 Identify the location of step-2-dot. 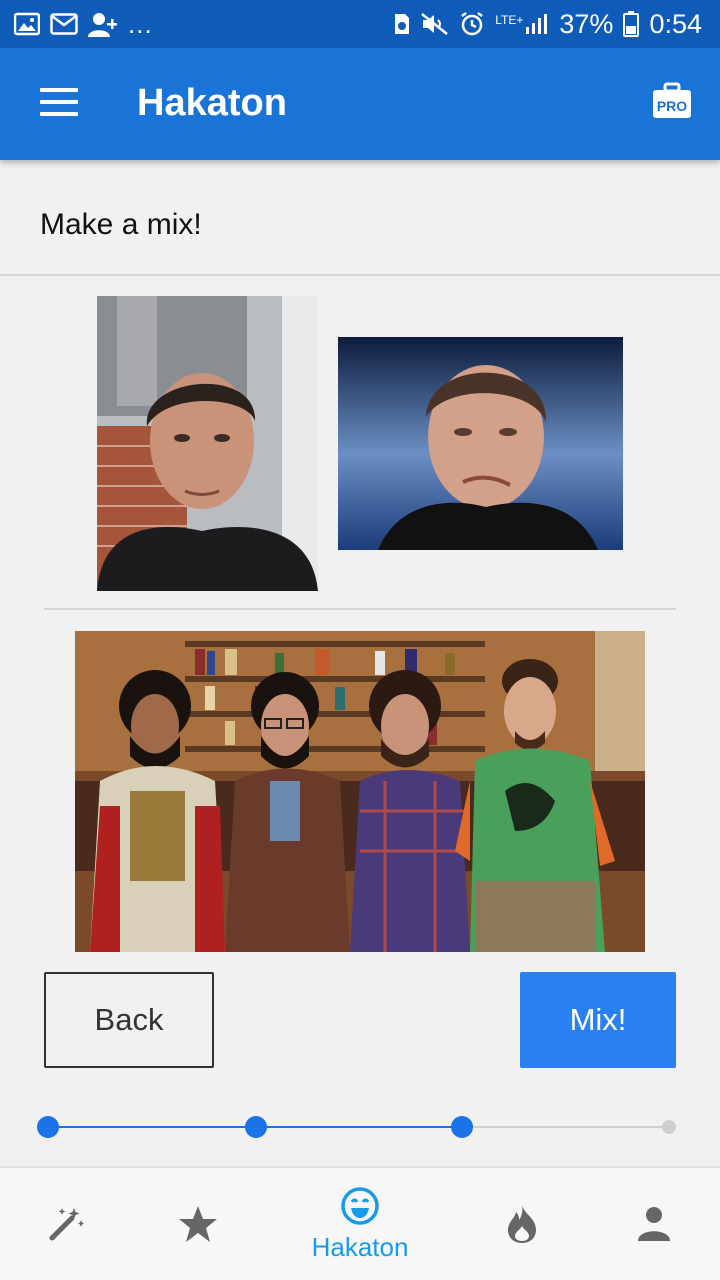
(256, 1127).